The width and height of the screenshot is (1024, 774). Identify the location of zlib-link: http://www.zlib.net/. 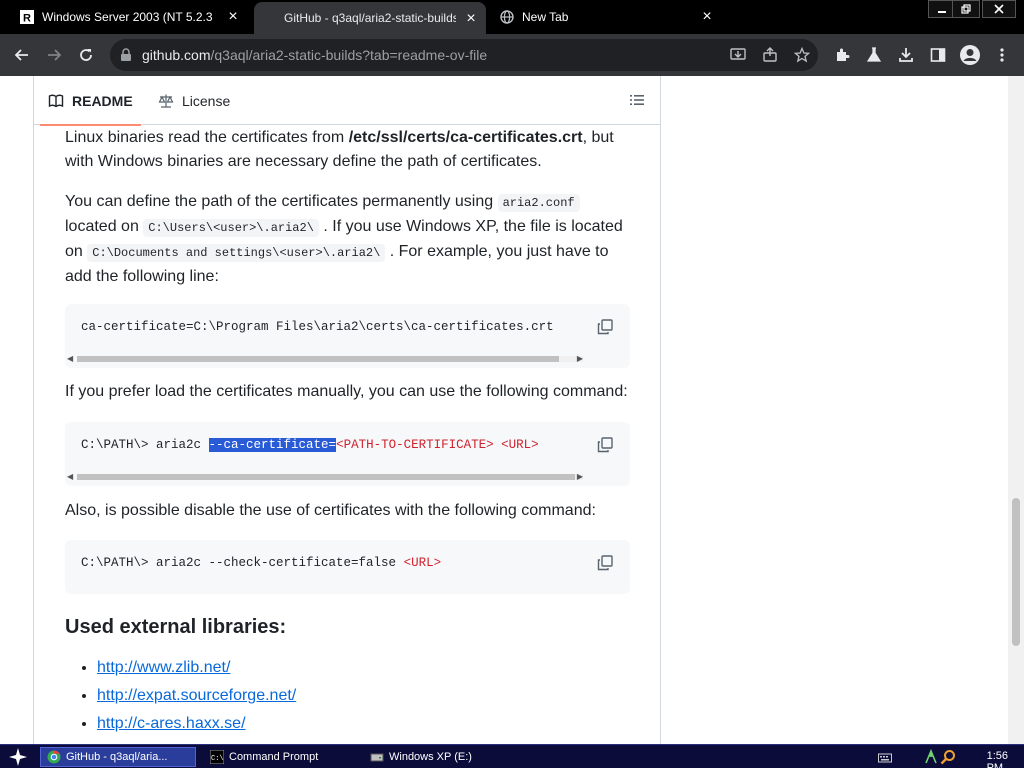
(163, 667).